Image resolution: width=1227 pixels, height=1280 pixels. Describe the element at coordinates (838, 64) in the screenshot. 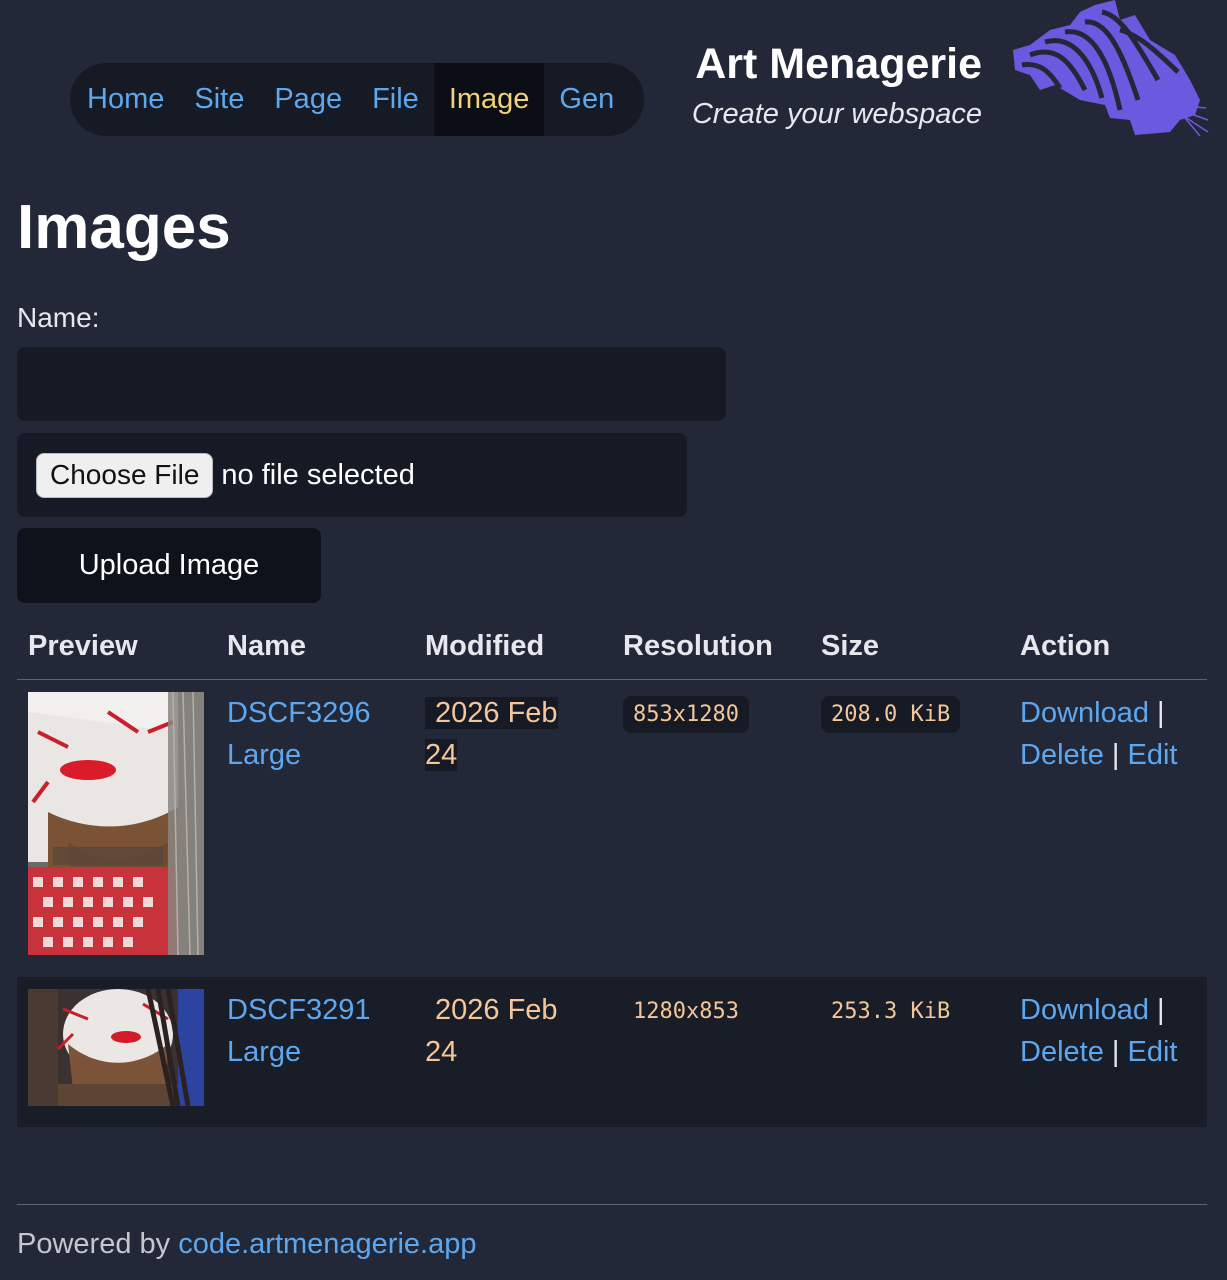

I see `brand-title: Art Menagerie` at that location.